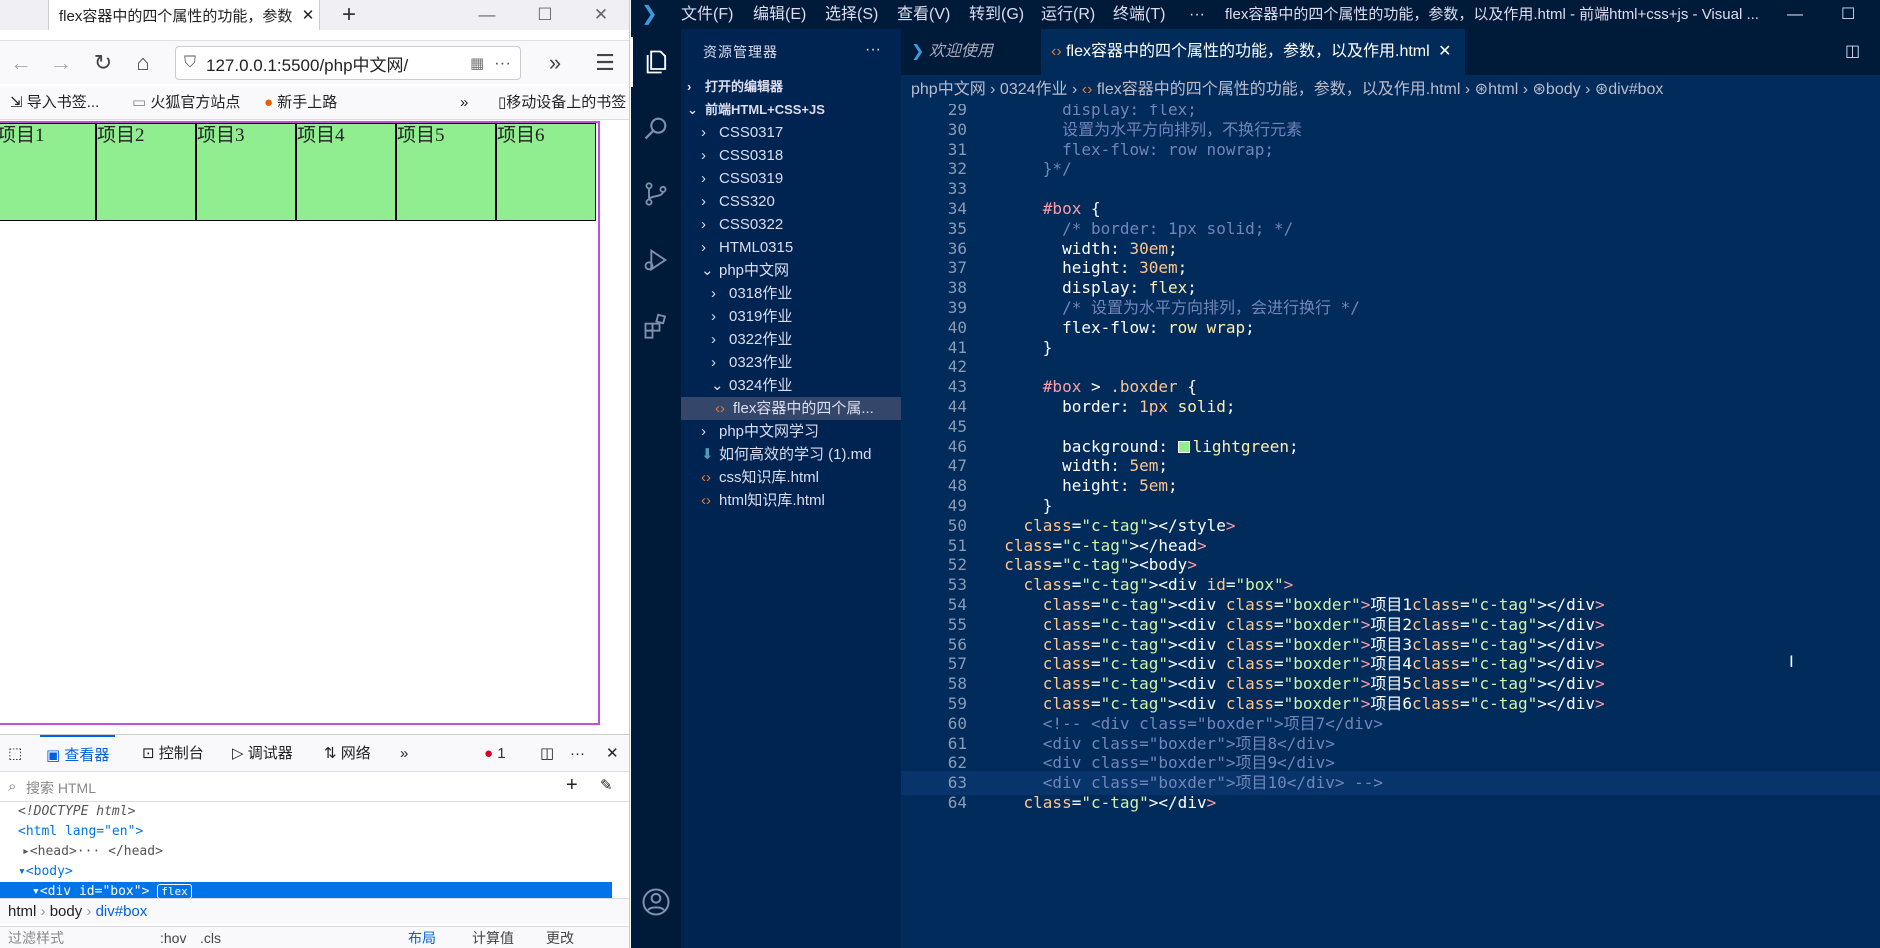  What do you see at coordinates (66, 911) in the screenshot?
I see `breadcrumb-body: body` at bounding box center [66, 911].